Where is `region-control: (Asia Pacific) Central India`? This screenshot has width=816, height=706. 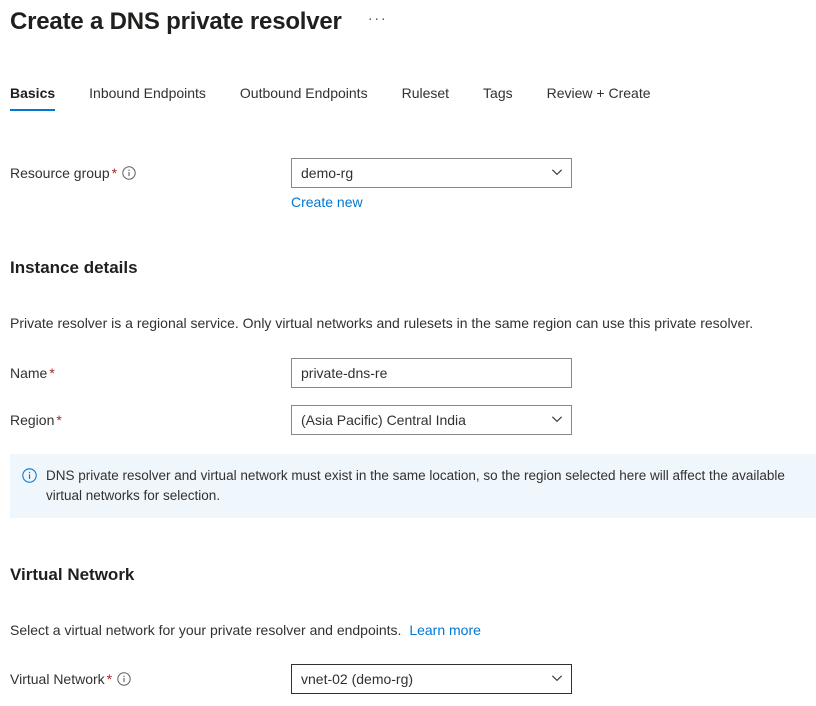 region-control: (Asia Pacific) Central India is located at coordinates (553, 420).